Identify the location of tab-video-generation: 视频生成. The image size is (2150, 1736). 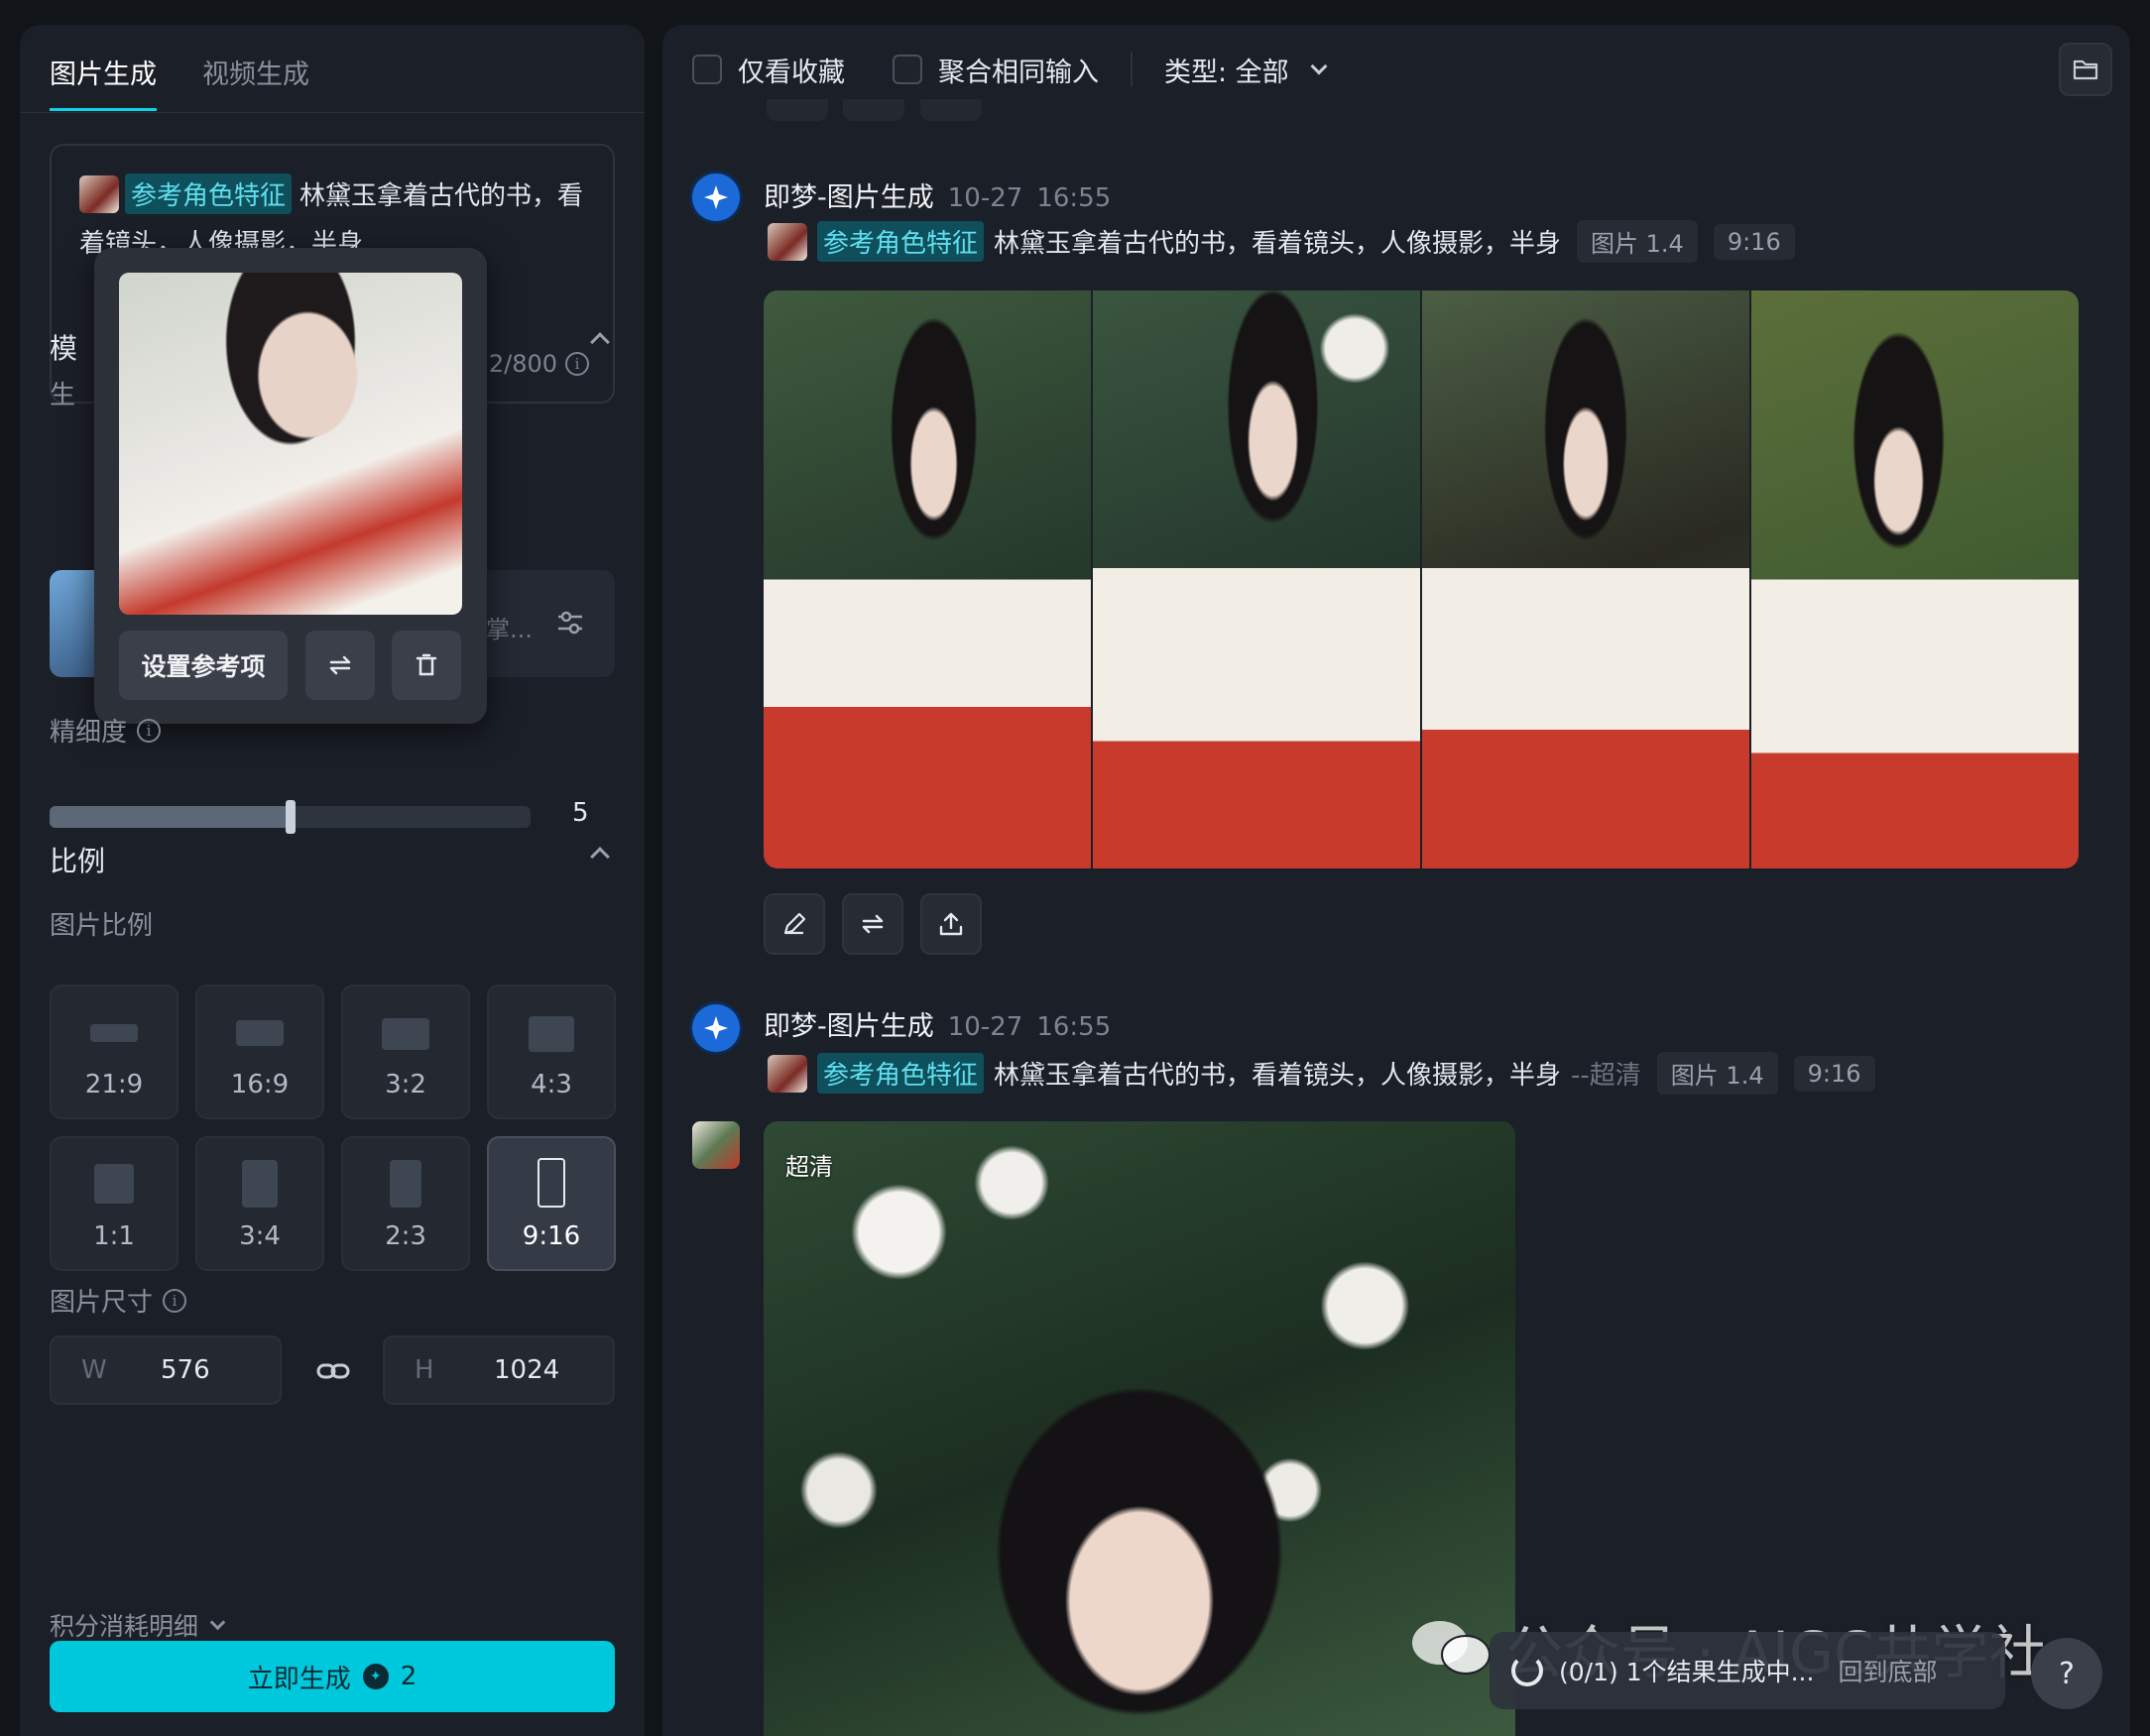
(255, 68).